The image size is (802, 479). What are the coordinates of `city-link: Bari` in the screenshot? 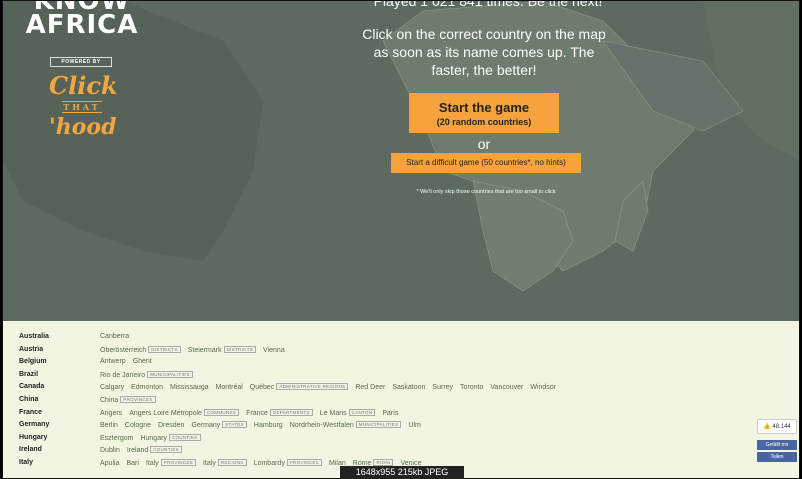 It's located at (132, 463).